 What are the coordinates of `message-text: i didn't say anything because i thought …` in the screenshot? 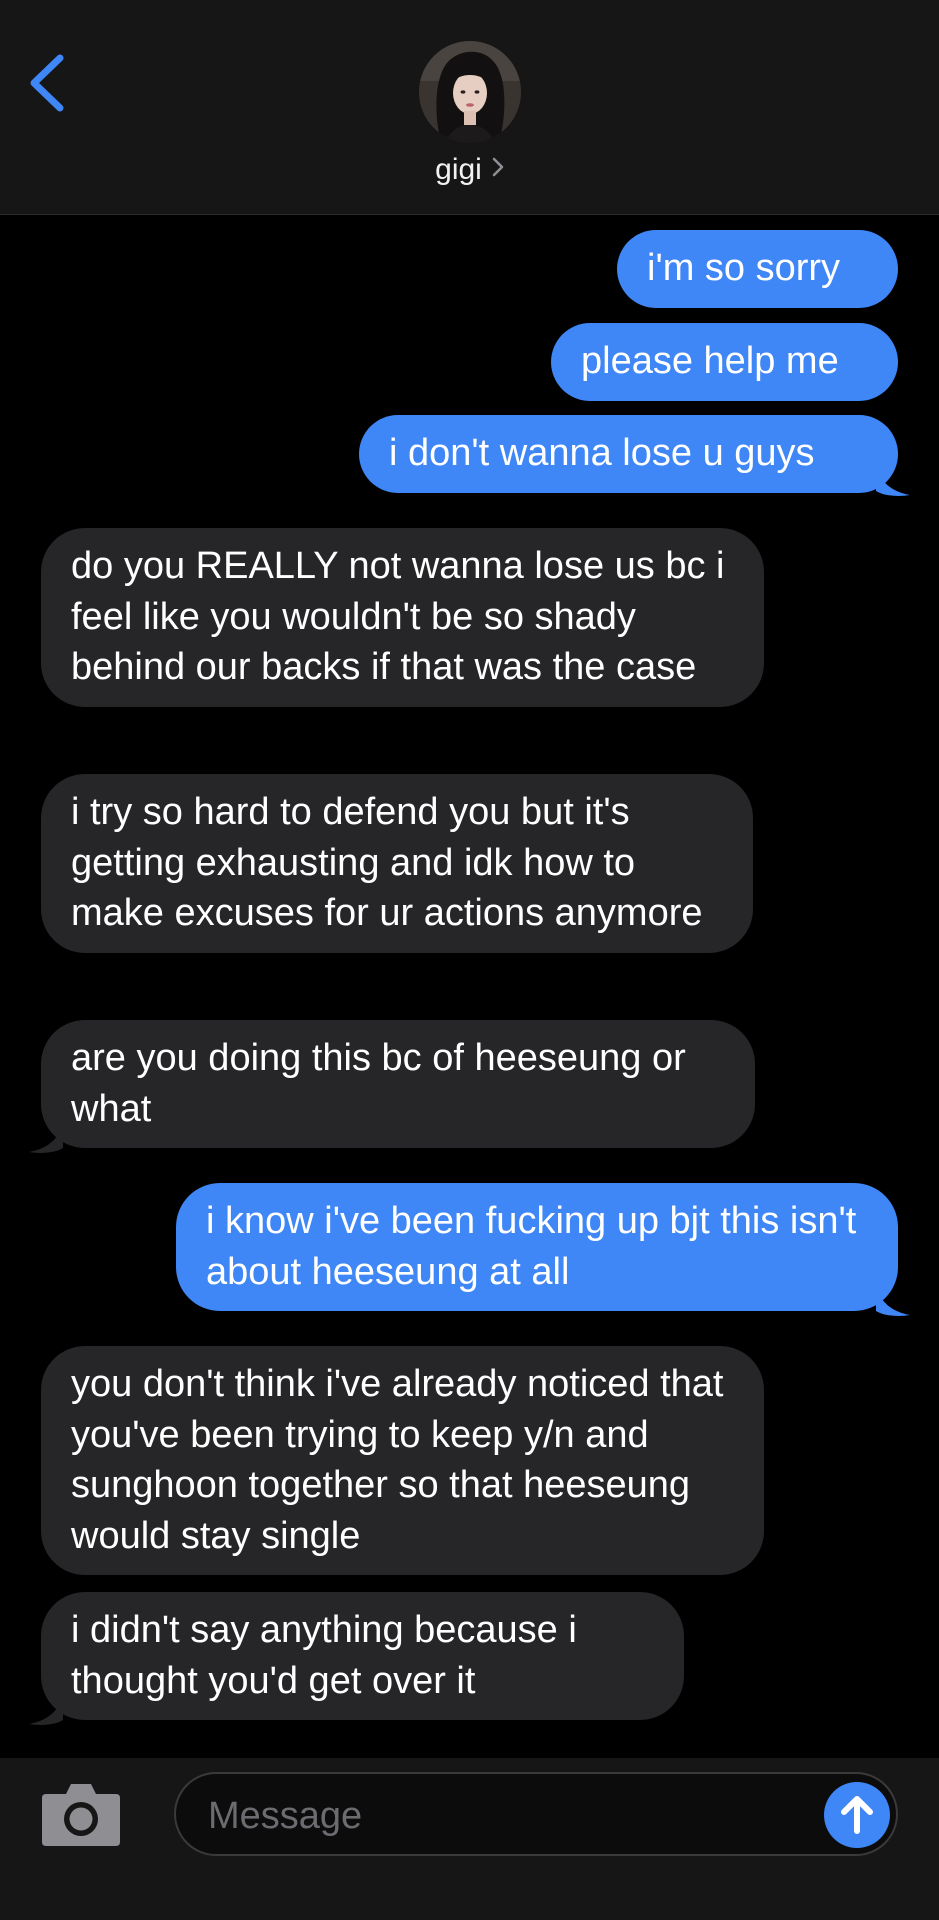 It's located at (324, 1655).